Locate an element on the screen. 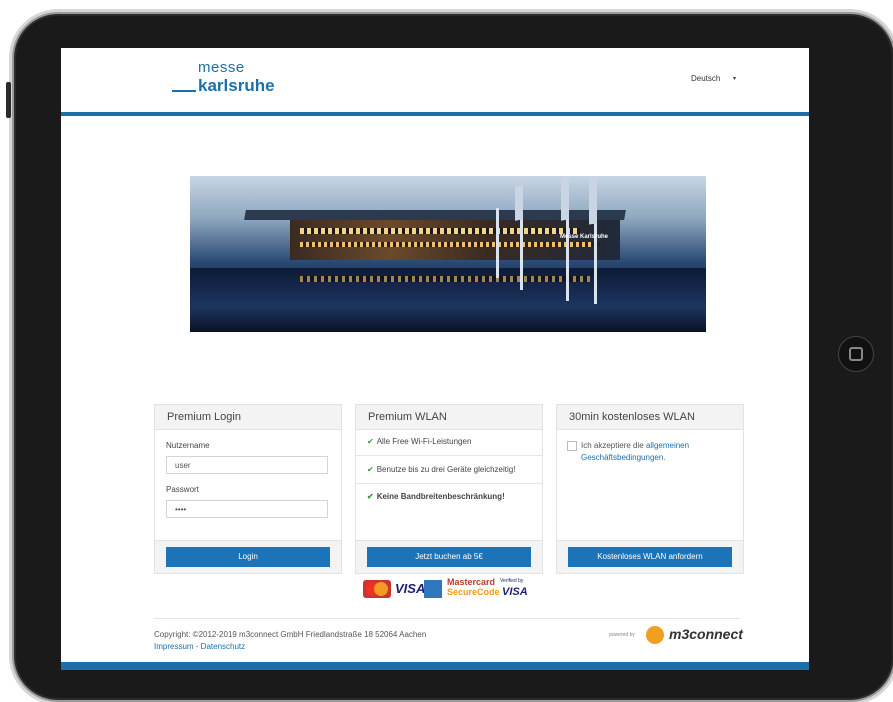 This screenshot has height=702, width=893. terms-prefix: Ich akzeptiere die is located at coordinates (613, 445).